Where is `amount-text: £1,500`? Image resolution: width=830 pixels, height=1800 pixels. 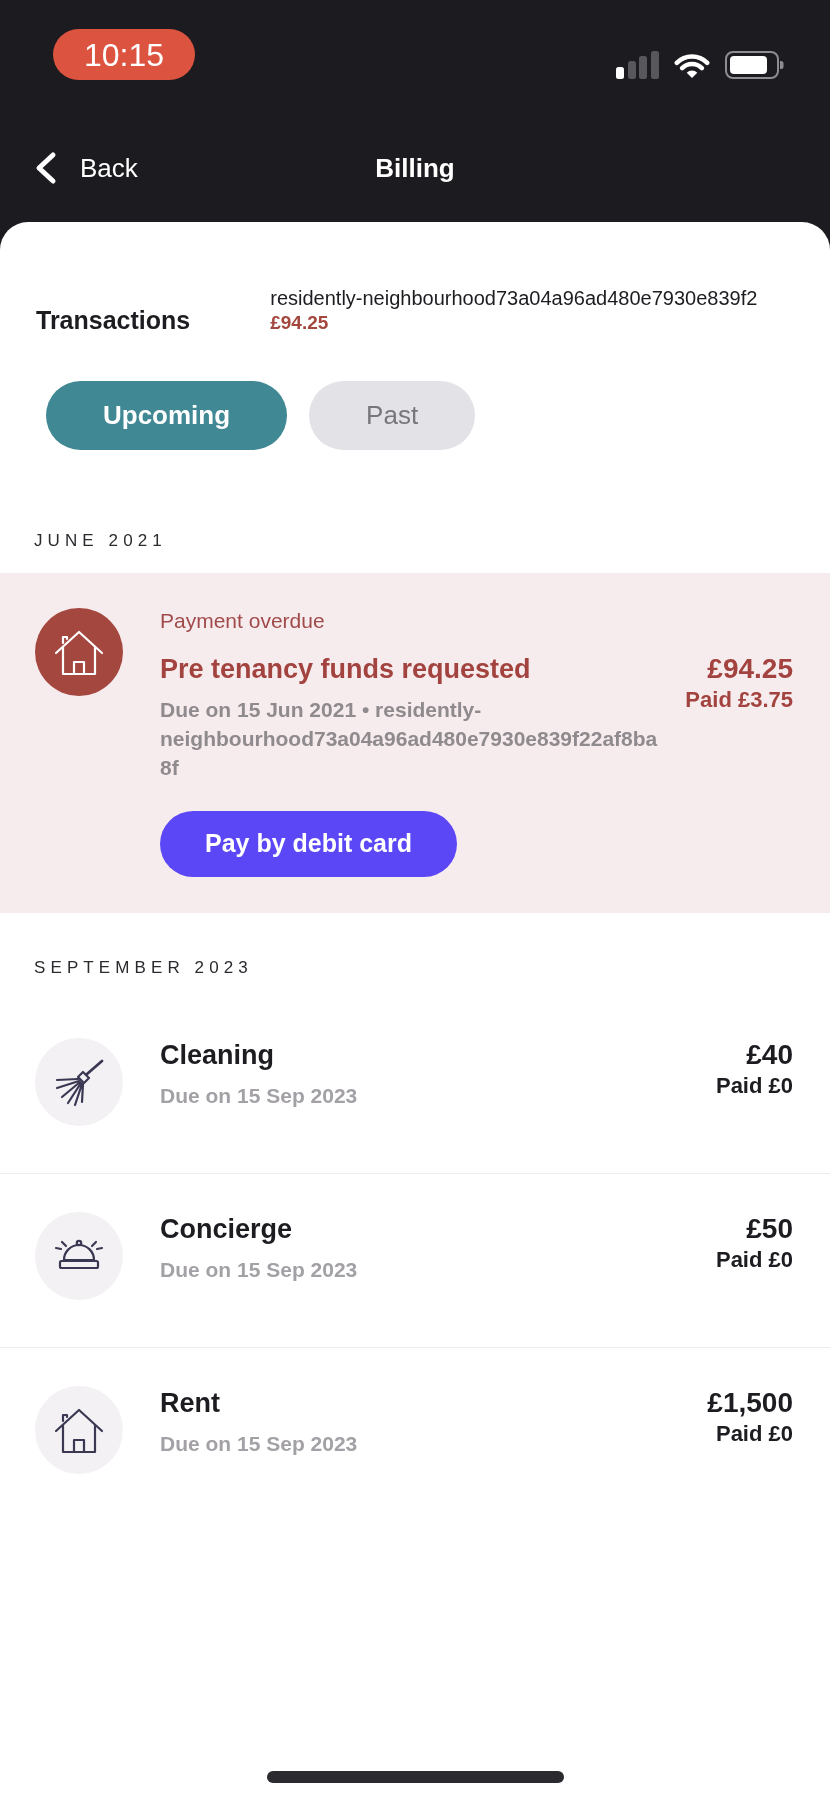 amount-text: £1,500 is located at coordinates (750, 1403).